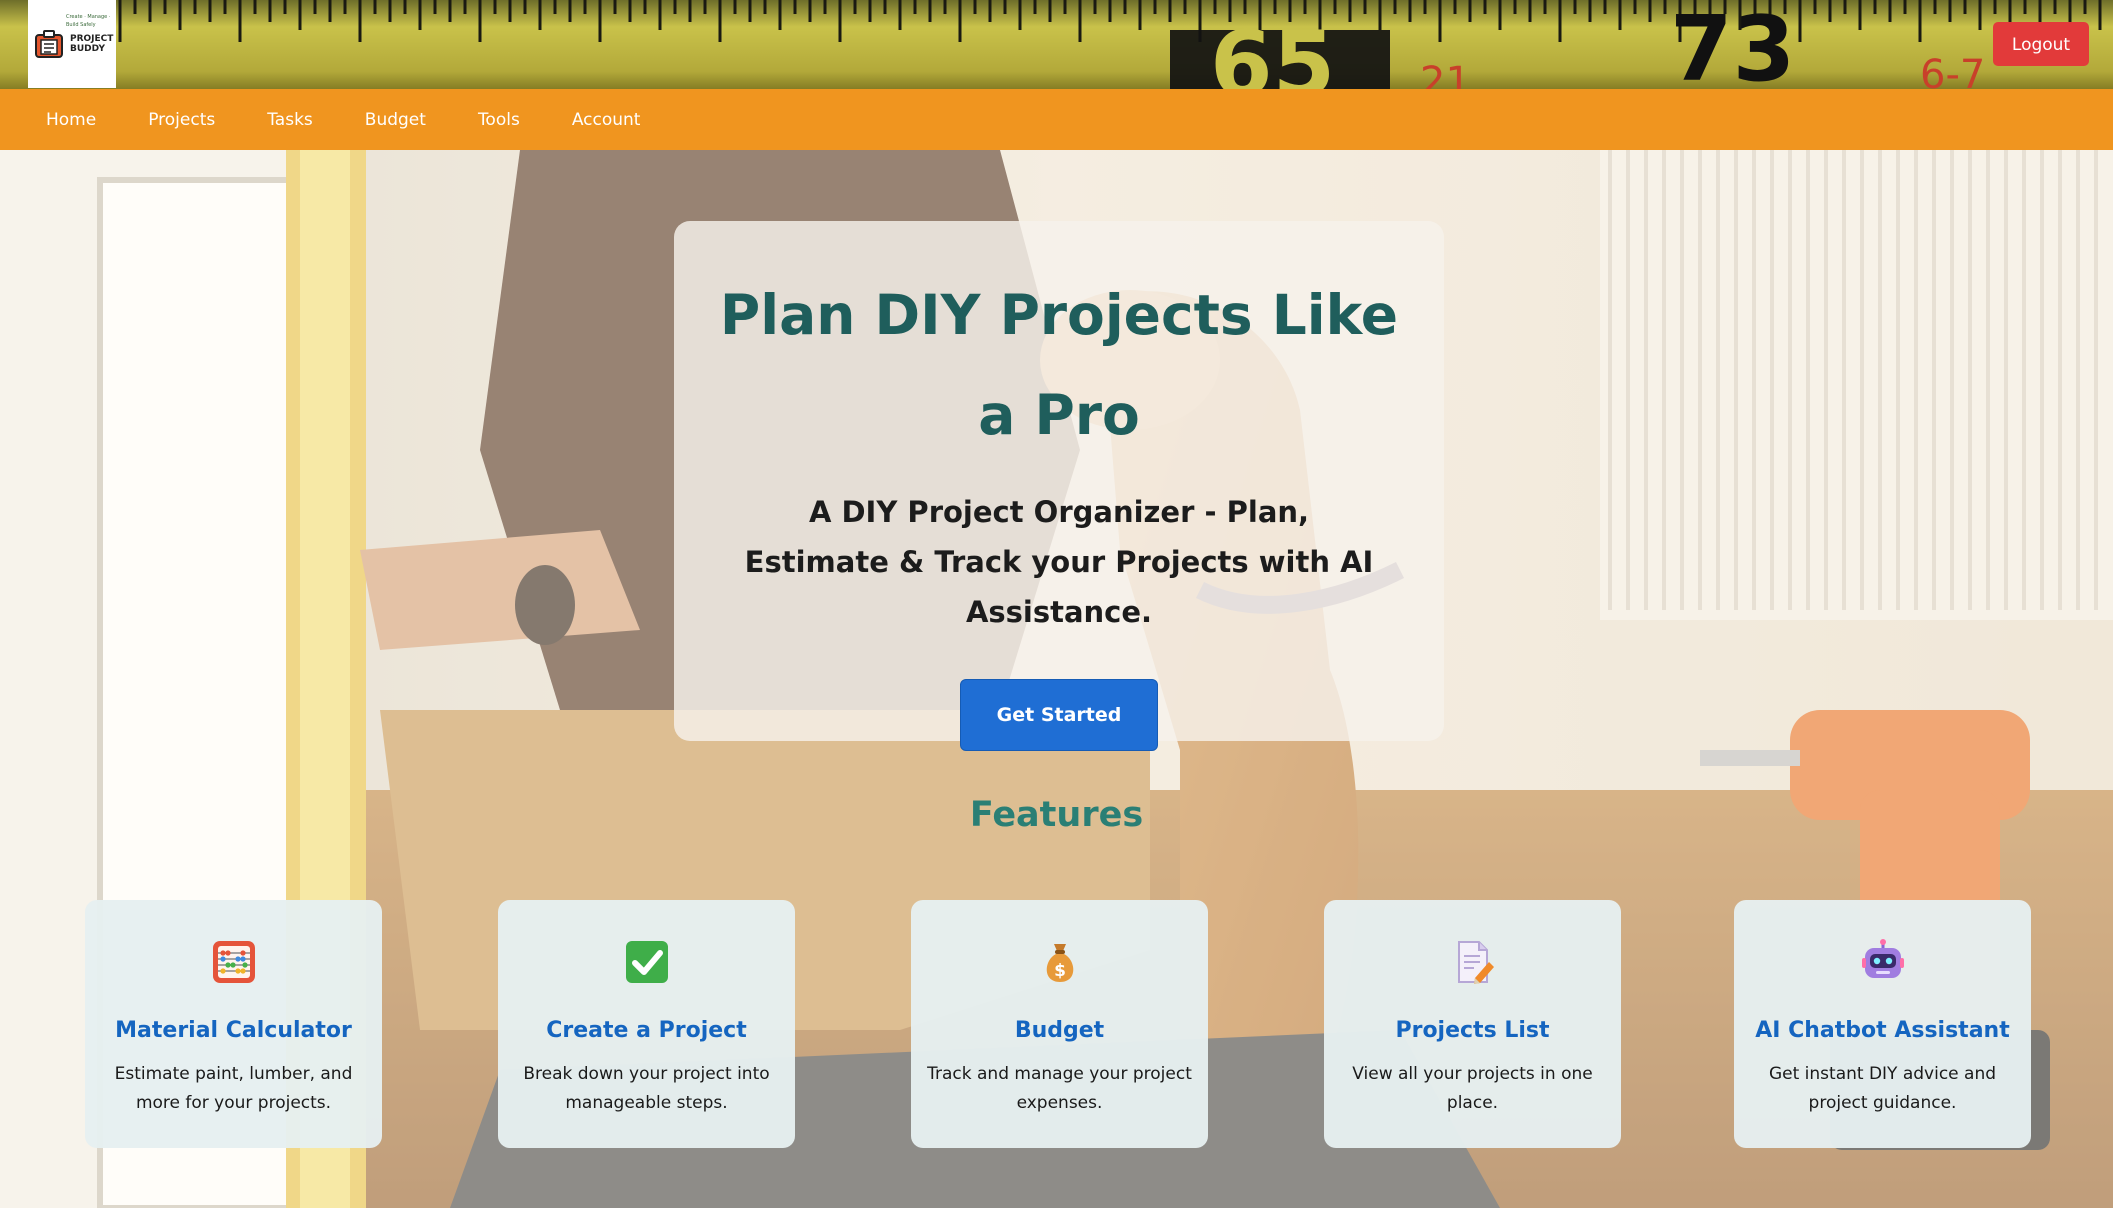 The image size is (2113, 1208). What do you see at coordinates (1056, 119) in the screenshot?
I see `main-nav: Home Projects Tasks Budget Tools Account` at bounding box center [1056, 119].